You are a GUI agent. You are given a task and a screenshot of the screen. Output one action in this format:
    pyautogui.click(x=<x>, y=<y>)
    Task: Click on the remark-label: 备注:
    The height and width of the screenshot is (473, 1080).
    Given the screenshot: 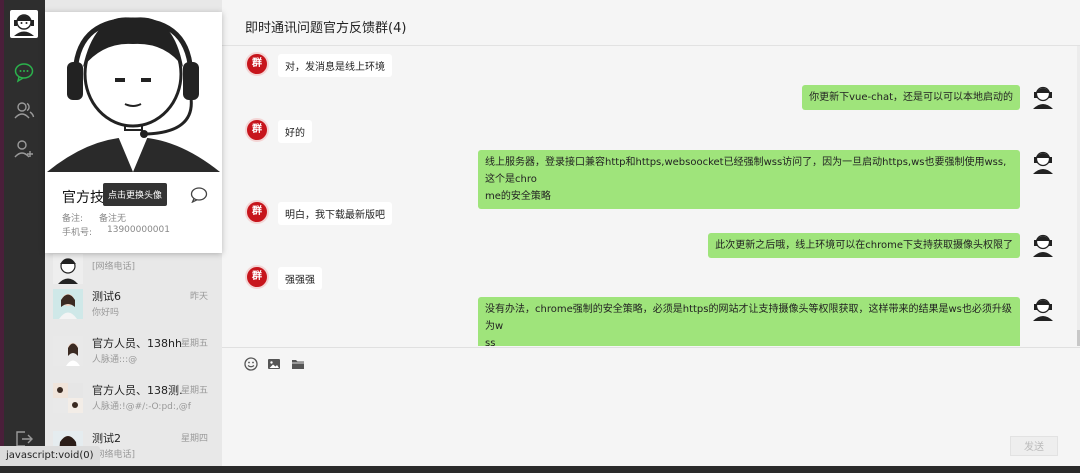 What is the action you would take?
    pyautogui.click(x=73, y=219)
    